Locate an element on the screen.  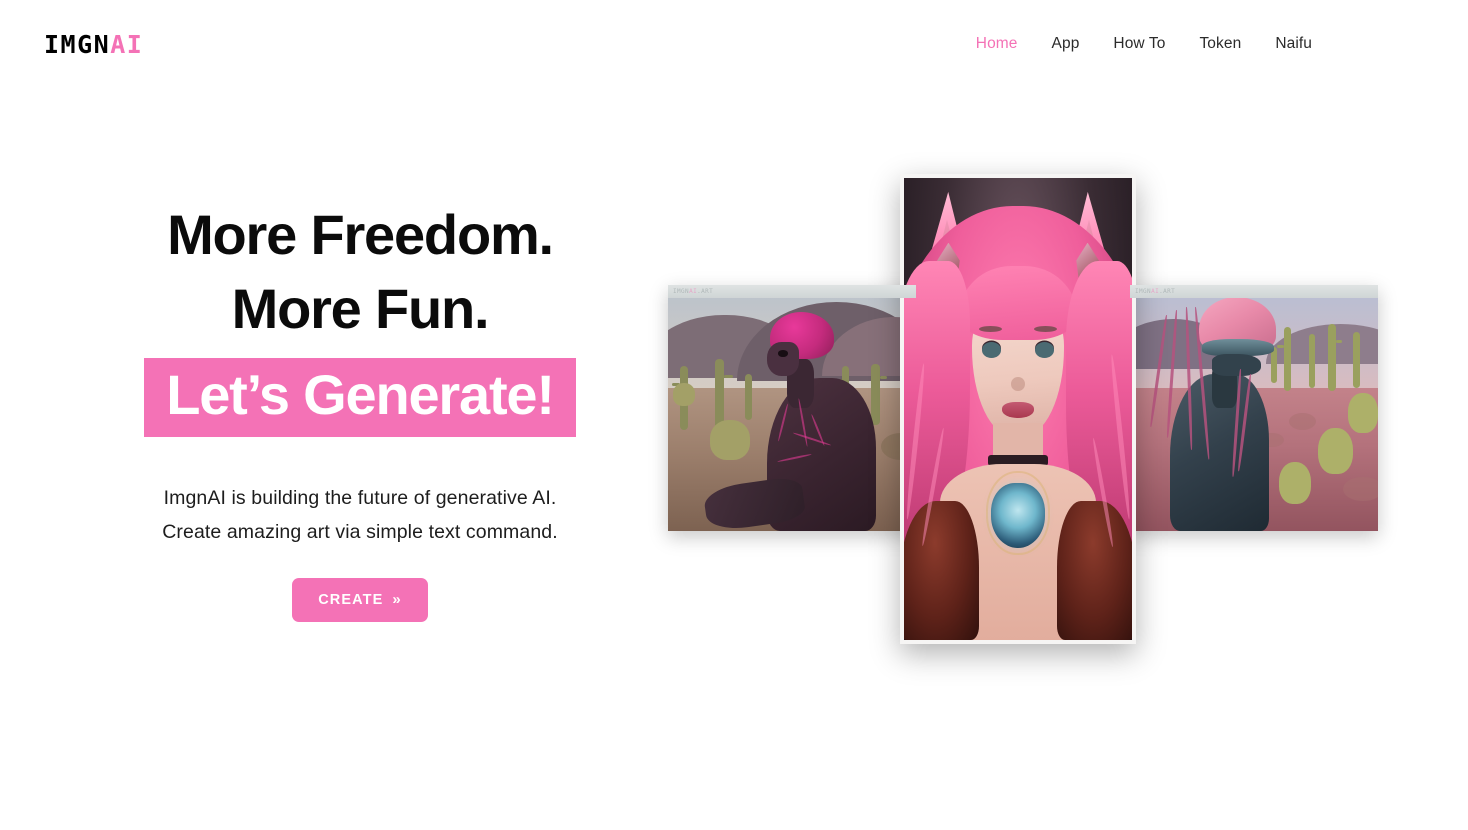
nav-item-token: Token is located at coordinates (1220, 44).